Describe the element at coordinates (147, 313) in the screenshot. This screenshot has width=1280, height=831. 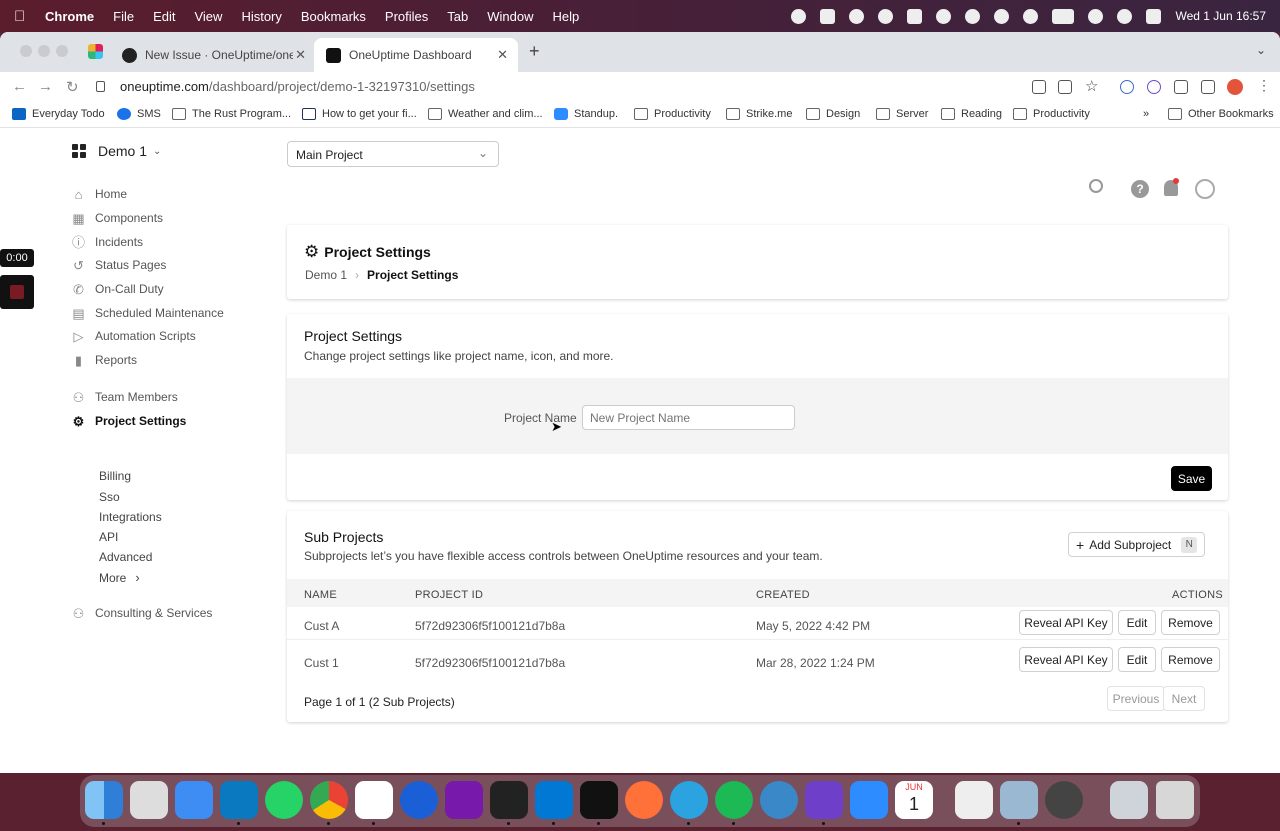
I see `sidebar-item-scheduled-maintenance: ▤ Scheduled Maintenance` at that location.